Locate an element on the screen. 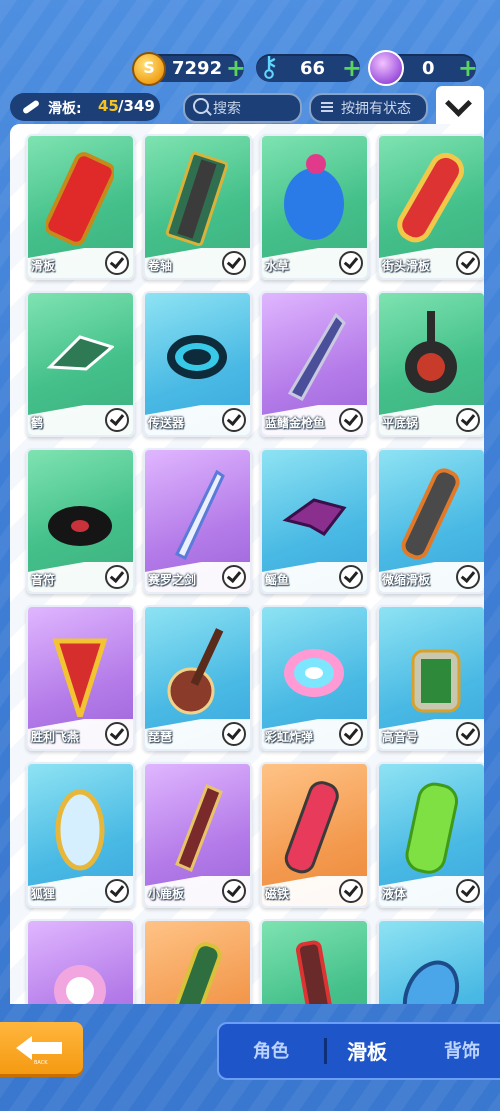 The width and height of the screenshot is (500, 1111). item-card: 液体 is located at coordinates (430, 835).